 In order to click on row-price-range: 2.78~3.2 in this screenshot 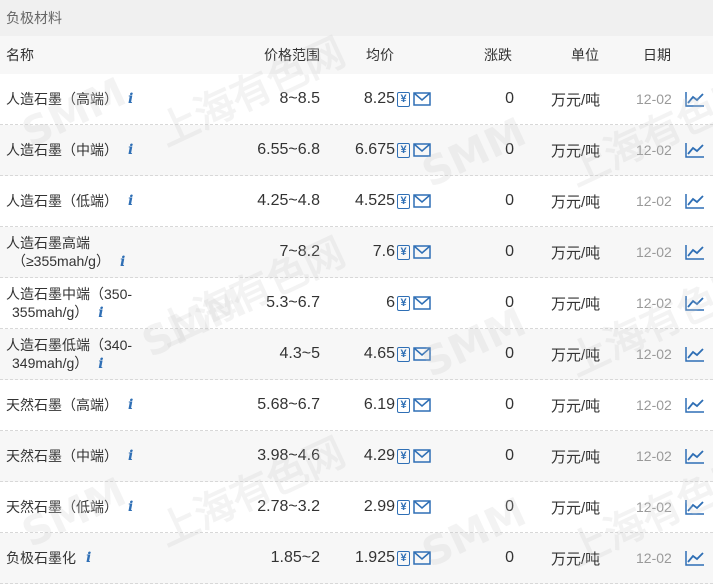, I will do `click(288, 506)`.